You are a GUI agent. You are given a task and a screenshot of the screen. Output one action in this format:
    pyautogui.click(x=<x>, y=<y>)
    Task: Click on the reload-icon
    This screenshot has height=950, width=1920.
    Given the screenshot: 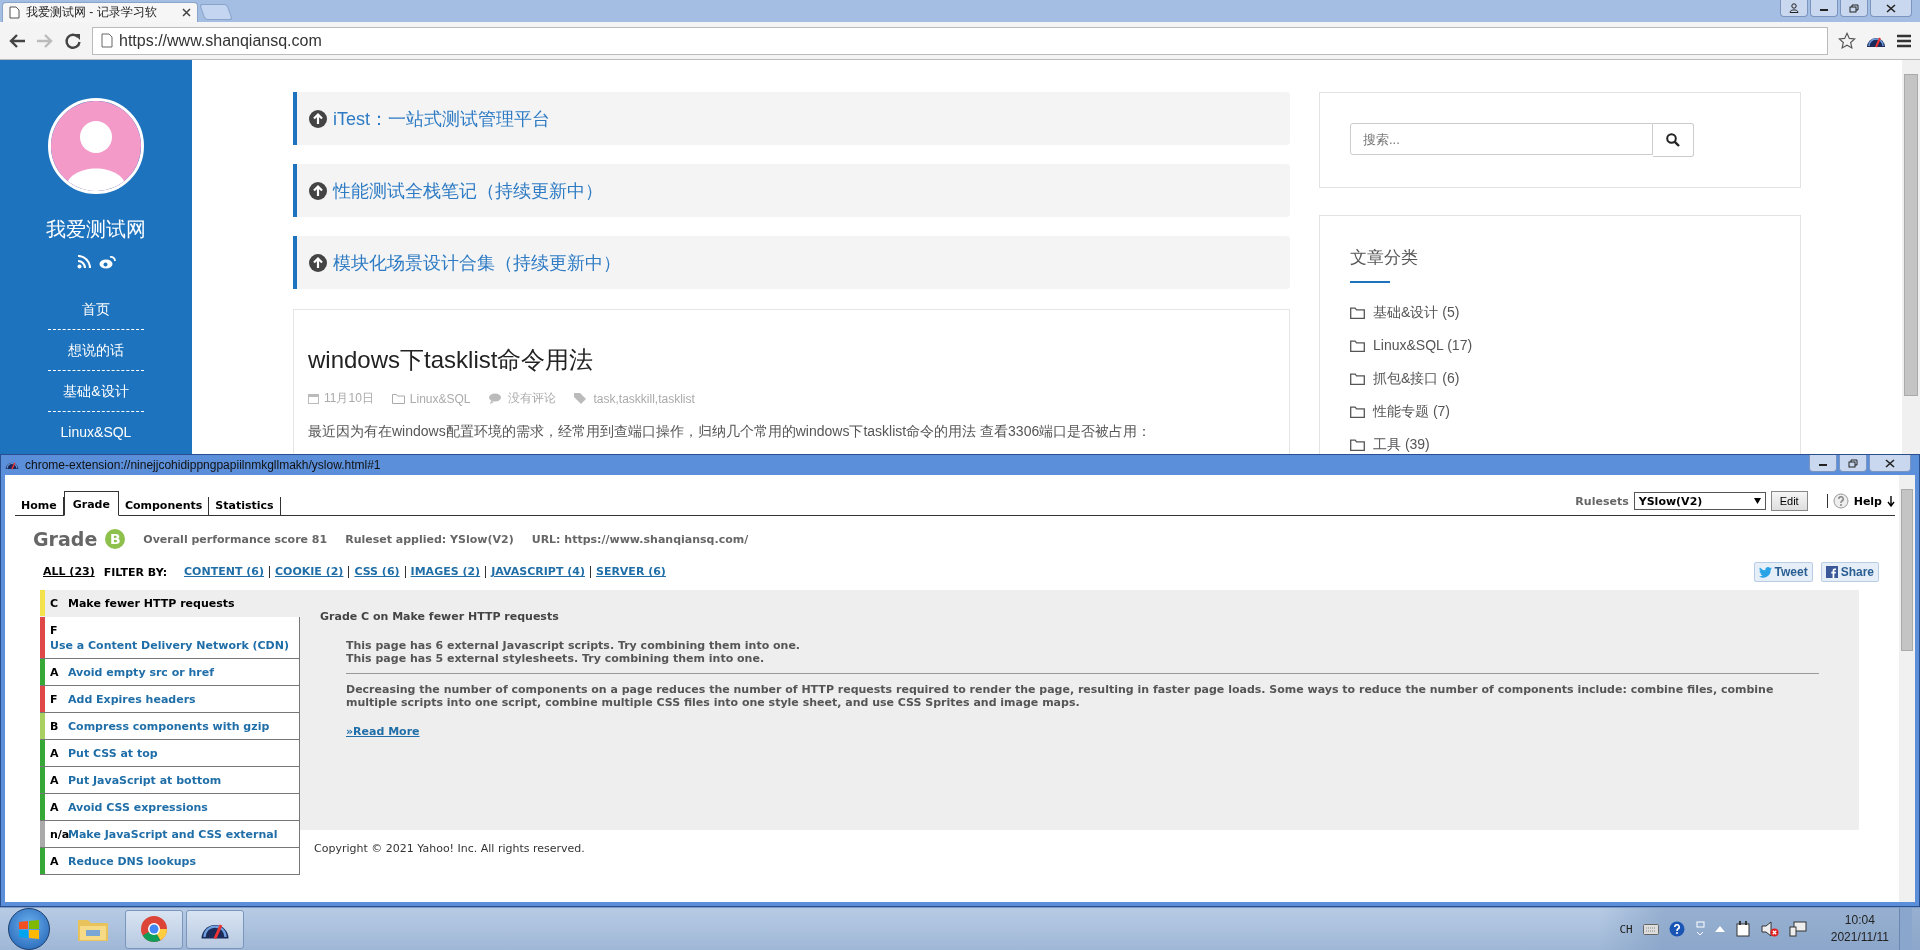 What is the action you would take?
    pyautogui.click(x=73, y=40)
    